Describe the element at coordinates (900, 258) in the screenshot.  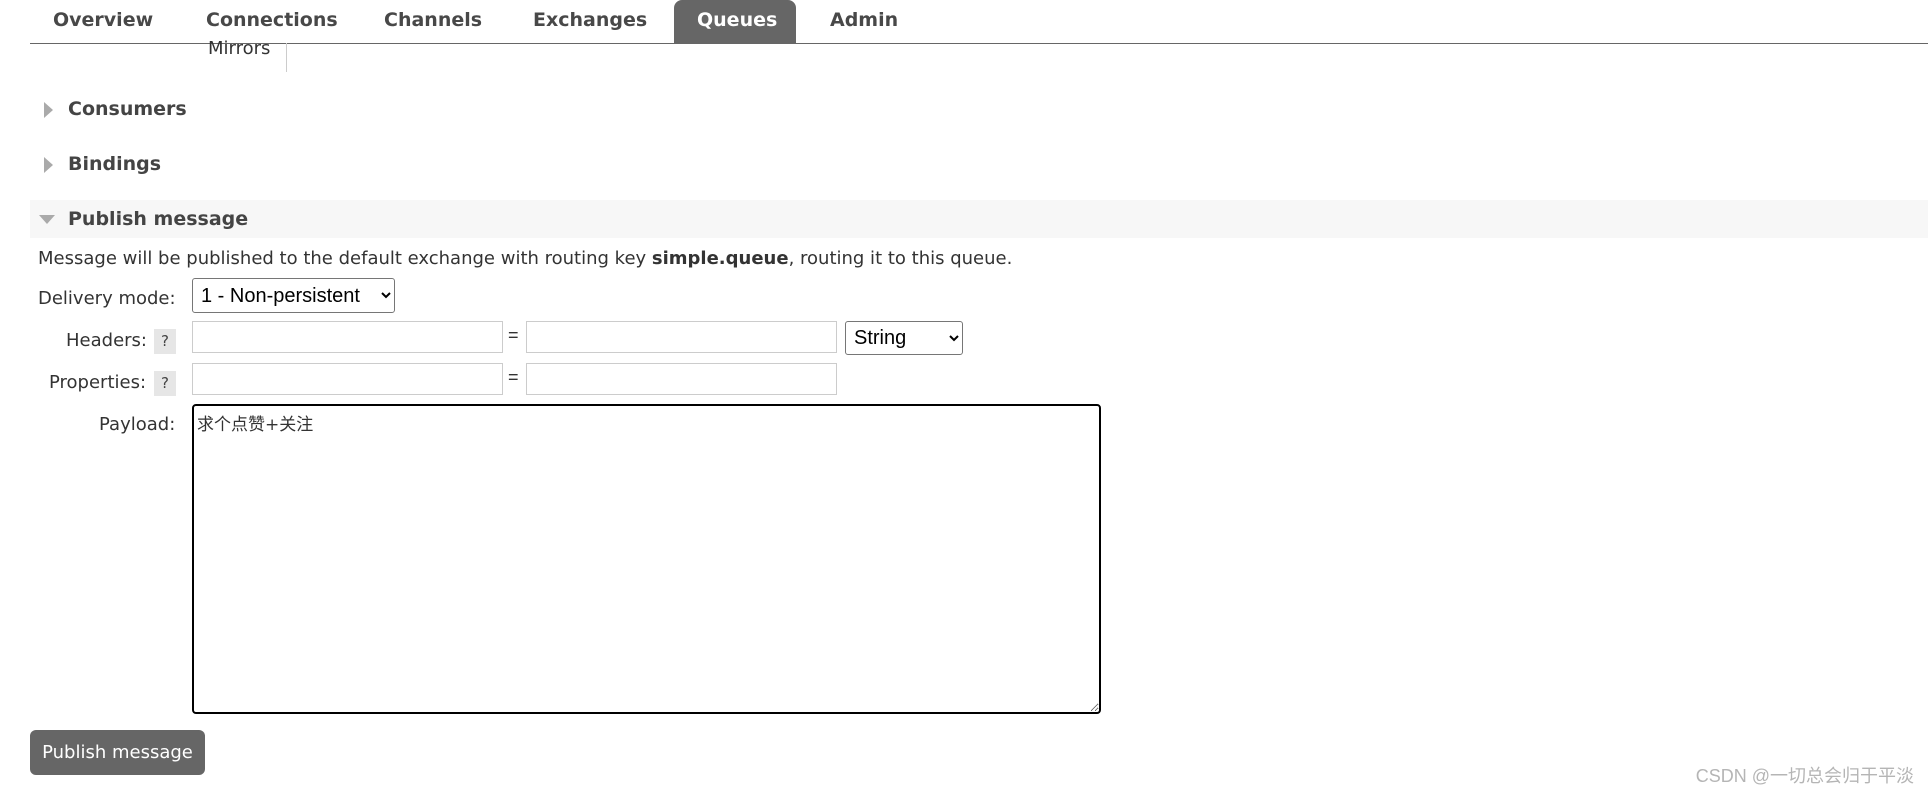
I see `publish-info-suffix: , routing it to this queue.` at that location.